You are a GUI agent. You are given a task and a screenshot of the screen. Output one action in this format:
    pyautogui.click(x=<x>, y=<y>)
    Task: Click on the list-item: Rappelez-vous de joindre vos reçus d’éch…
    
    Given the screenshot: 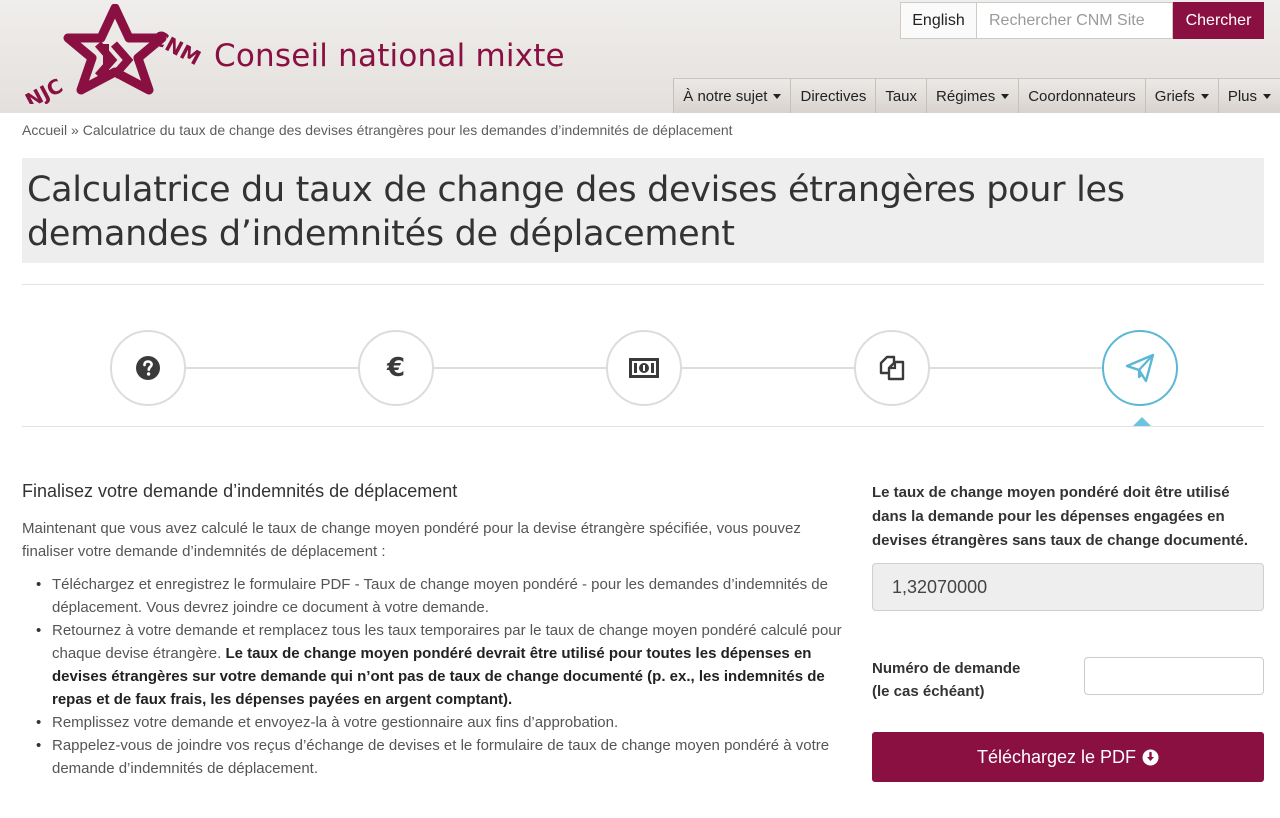 What is the action you would take?
    pyautogui.click(x=439, y=757)
    